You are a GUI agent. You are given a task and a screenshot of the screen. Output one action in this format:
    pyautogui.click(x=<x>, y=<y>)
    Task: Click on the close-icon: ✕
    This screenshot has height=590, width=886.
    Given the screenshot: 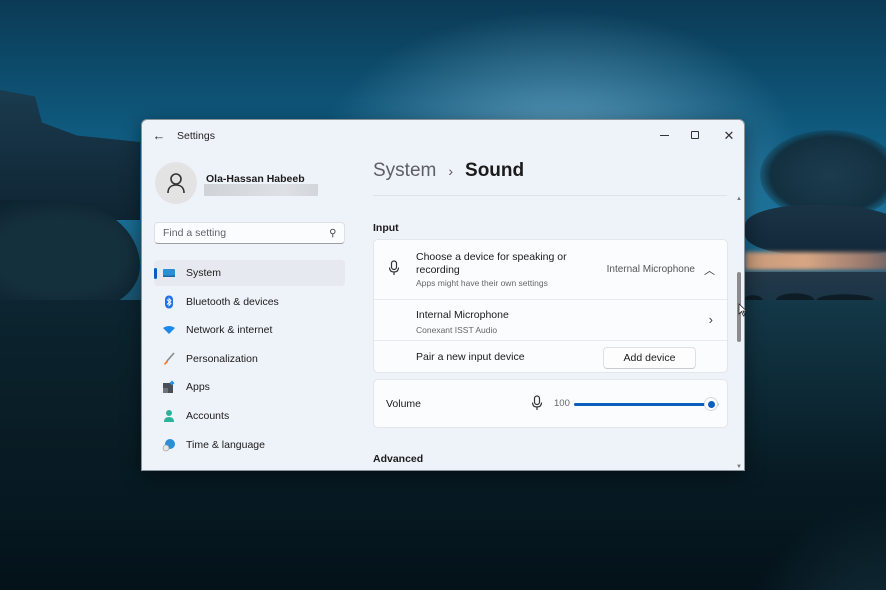 What is the action you would take?
    pyautogui.click(x=729, y=135)
    